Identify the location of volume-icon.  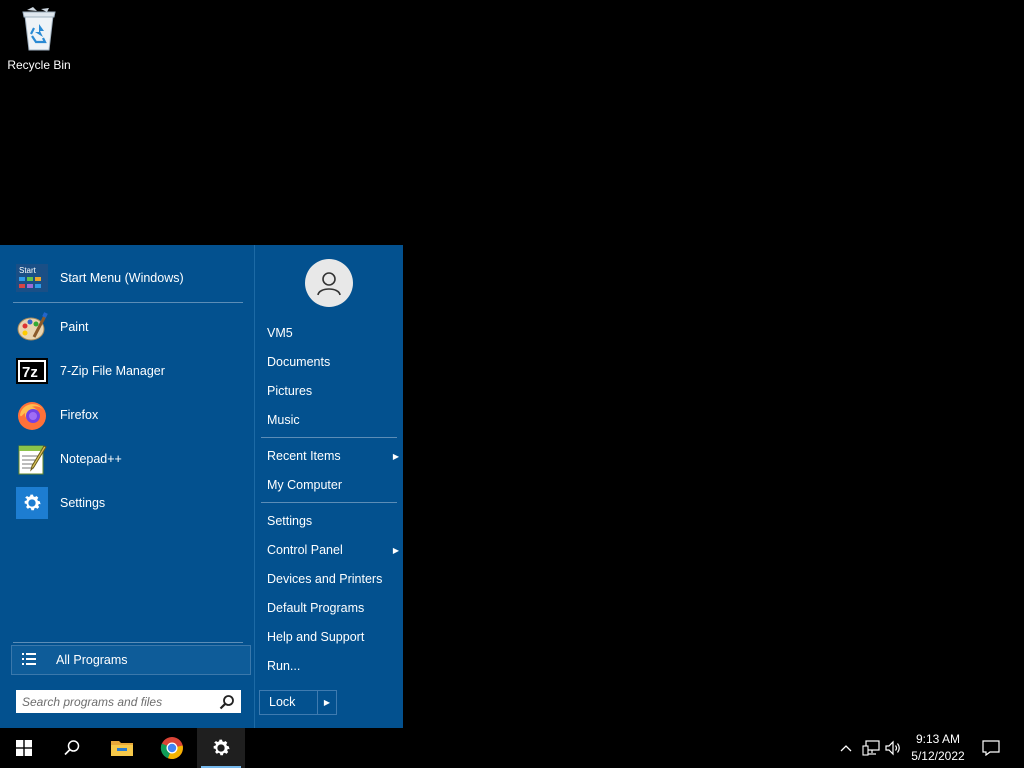
(892, 748).